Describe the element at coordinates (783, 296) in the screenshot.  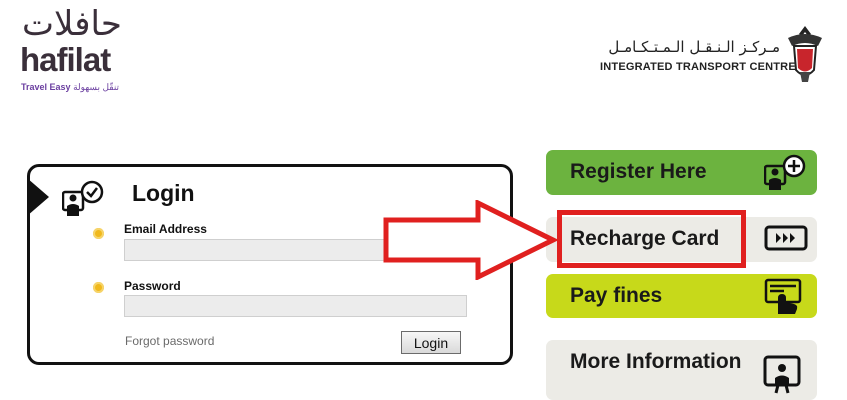
I see `payment-hand-icon` at that location.